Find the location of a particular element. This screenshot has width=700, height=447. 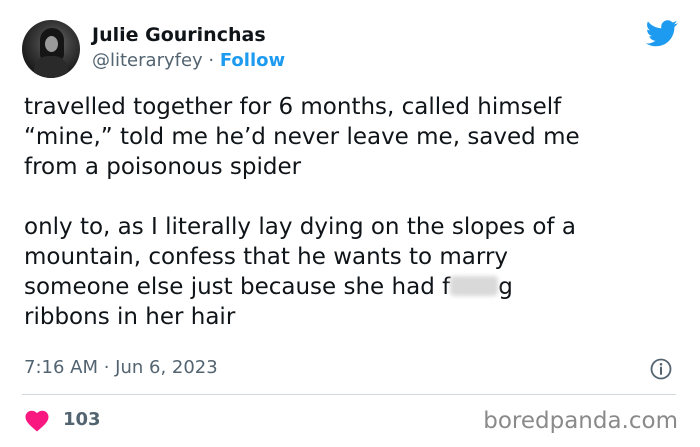

avatar is located at coordinates (51, 49).